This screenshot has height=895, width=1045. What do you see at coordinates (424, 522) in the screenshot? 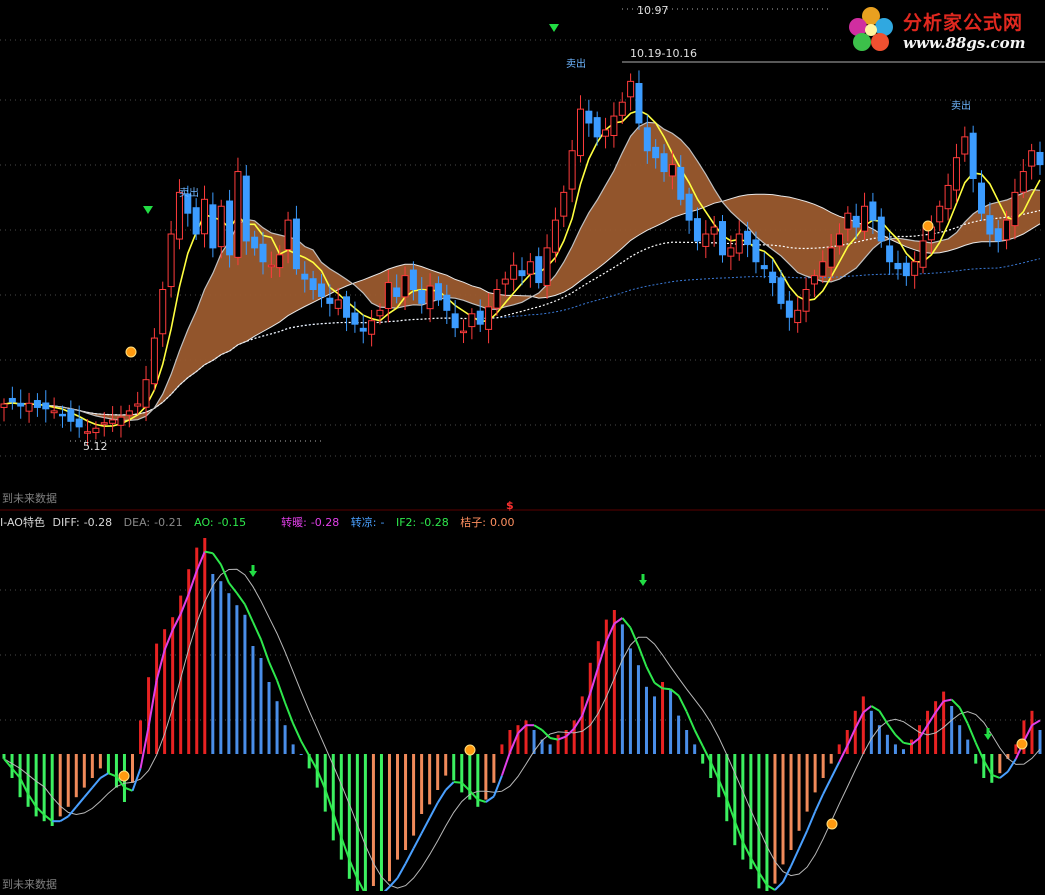
I see `if2-readout: IF2: -0.28` at bounding box center [424, 522].